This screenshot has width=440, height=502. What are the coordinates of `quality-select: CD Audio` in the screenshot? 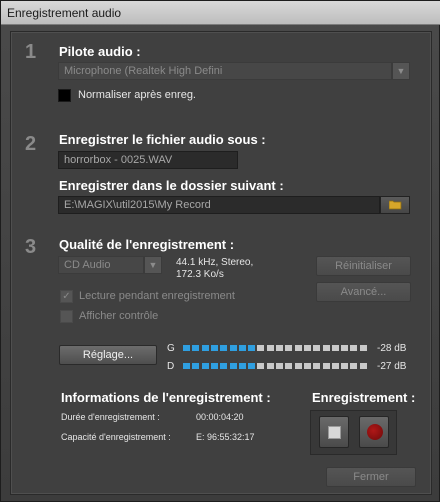 It's located at (101, 265).